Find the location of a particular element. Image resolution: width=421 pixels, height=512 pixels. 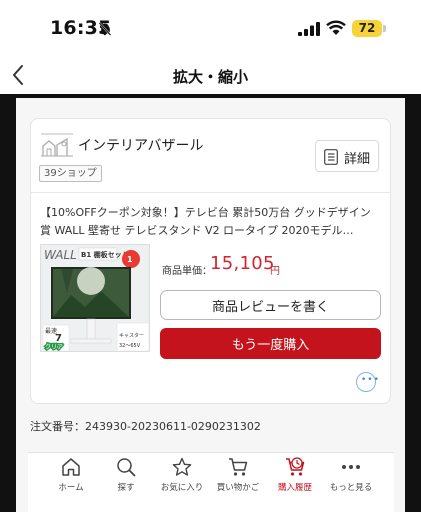

tab-favorites: お気に入り is located at coordinates (182, 476).